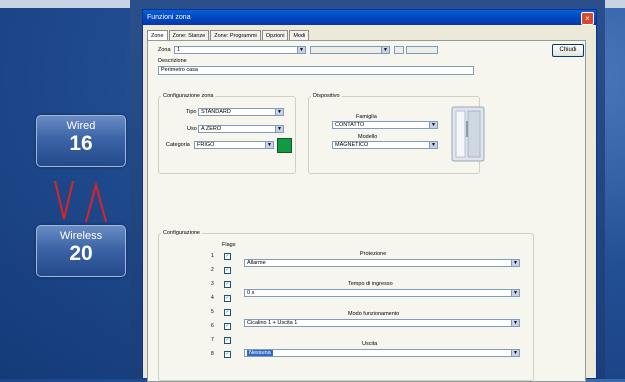 The height and width of the screenshot is (382, 625). What do you see at coordinates (399, 50) in the screenshot?
I see `zone-spin-field` at bounding box center [399, 50].